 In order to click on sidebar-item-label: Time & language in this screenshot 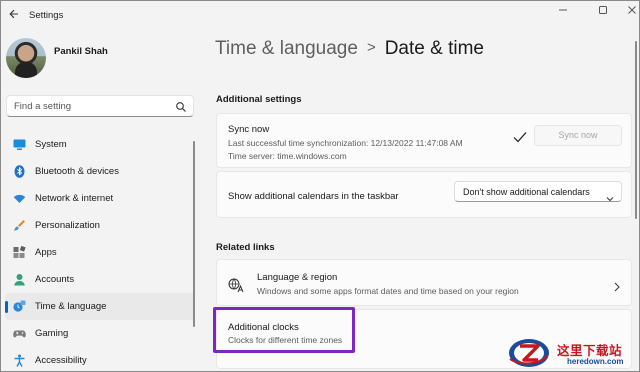, I will do `click(71, 306)`.